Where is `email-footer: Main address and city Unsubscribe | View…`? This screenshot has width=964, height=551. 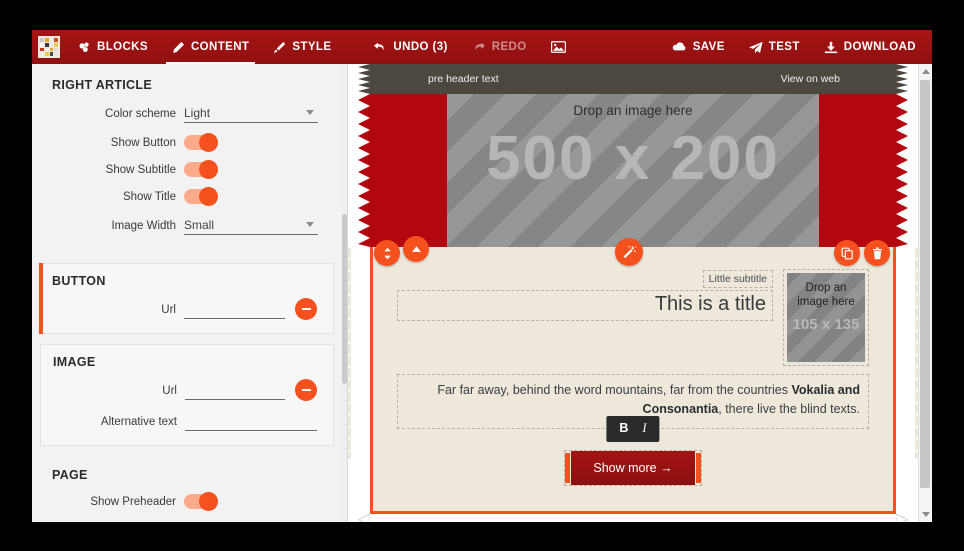 email-footer: Main address and city Unsubscribe | View… is located at coordinates (633, 517).